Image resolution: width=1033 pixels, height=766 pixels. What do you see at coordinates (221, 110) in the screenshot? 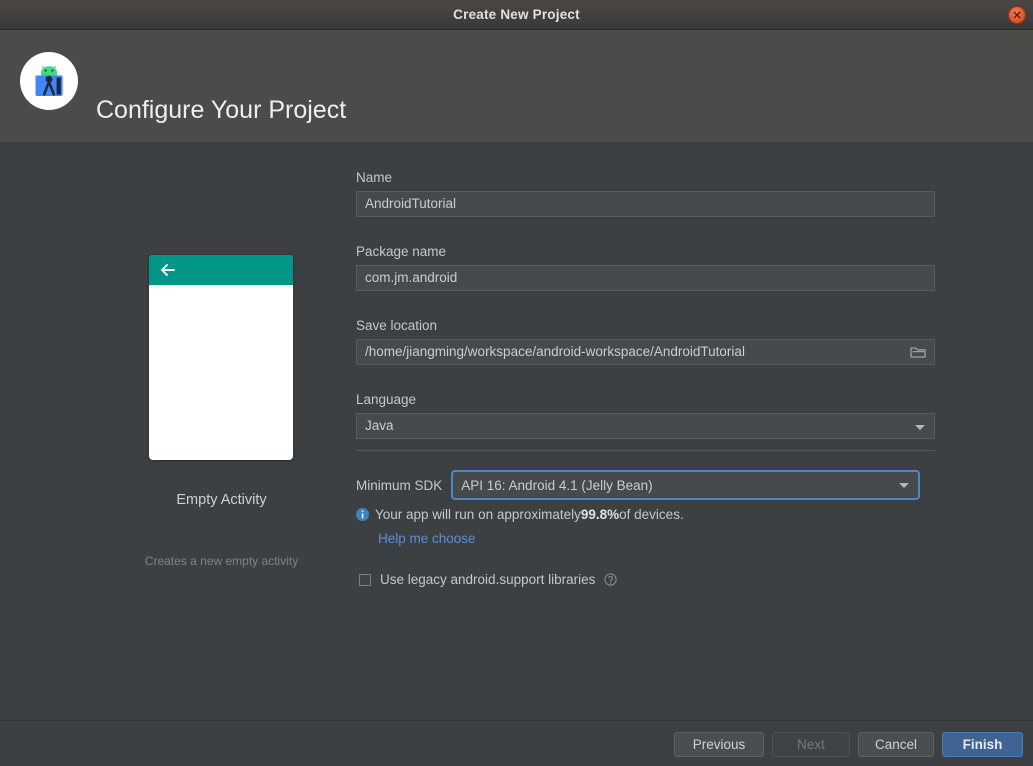
I see `page-title: Configure Your Project` at bounding box center [221, 110].